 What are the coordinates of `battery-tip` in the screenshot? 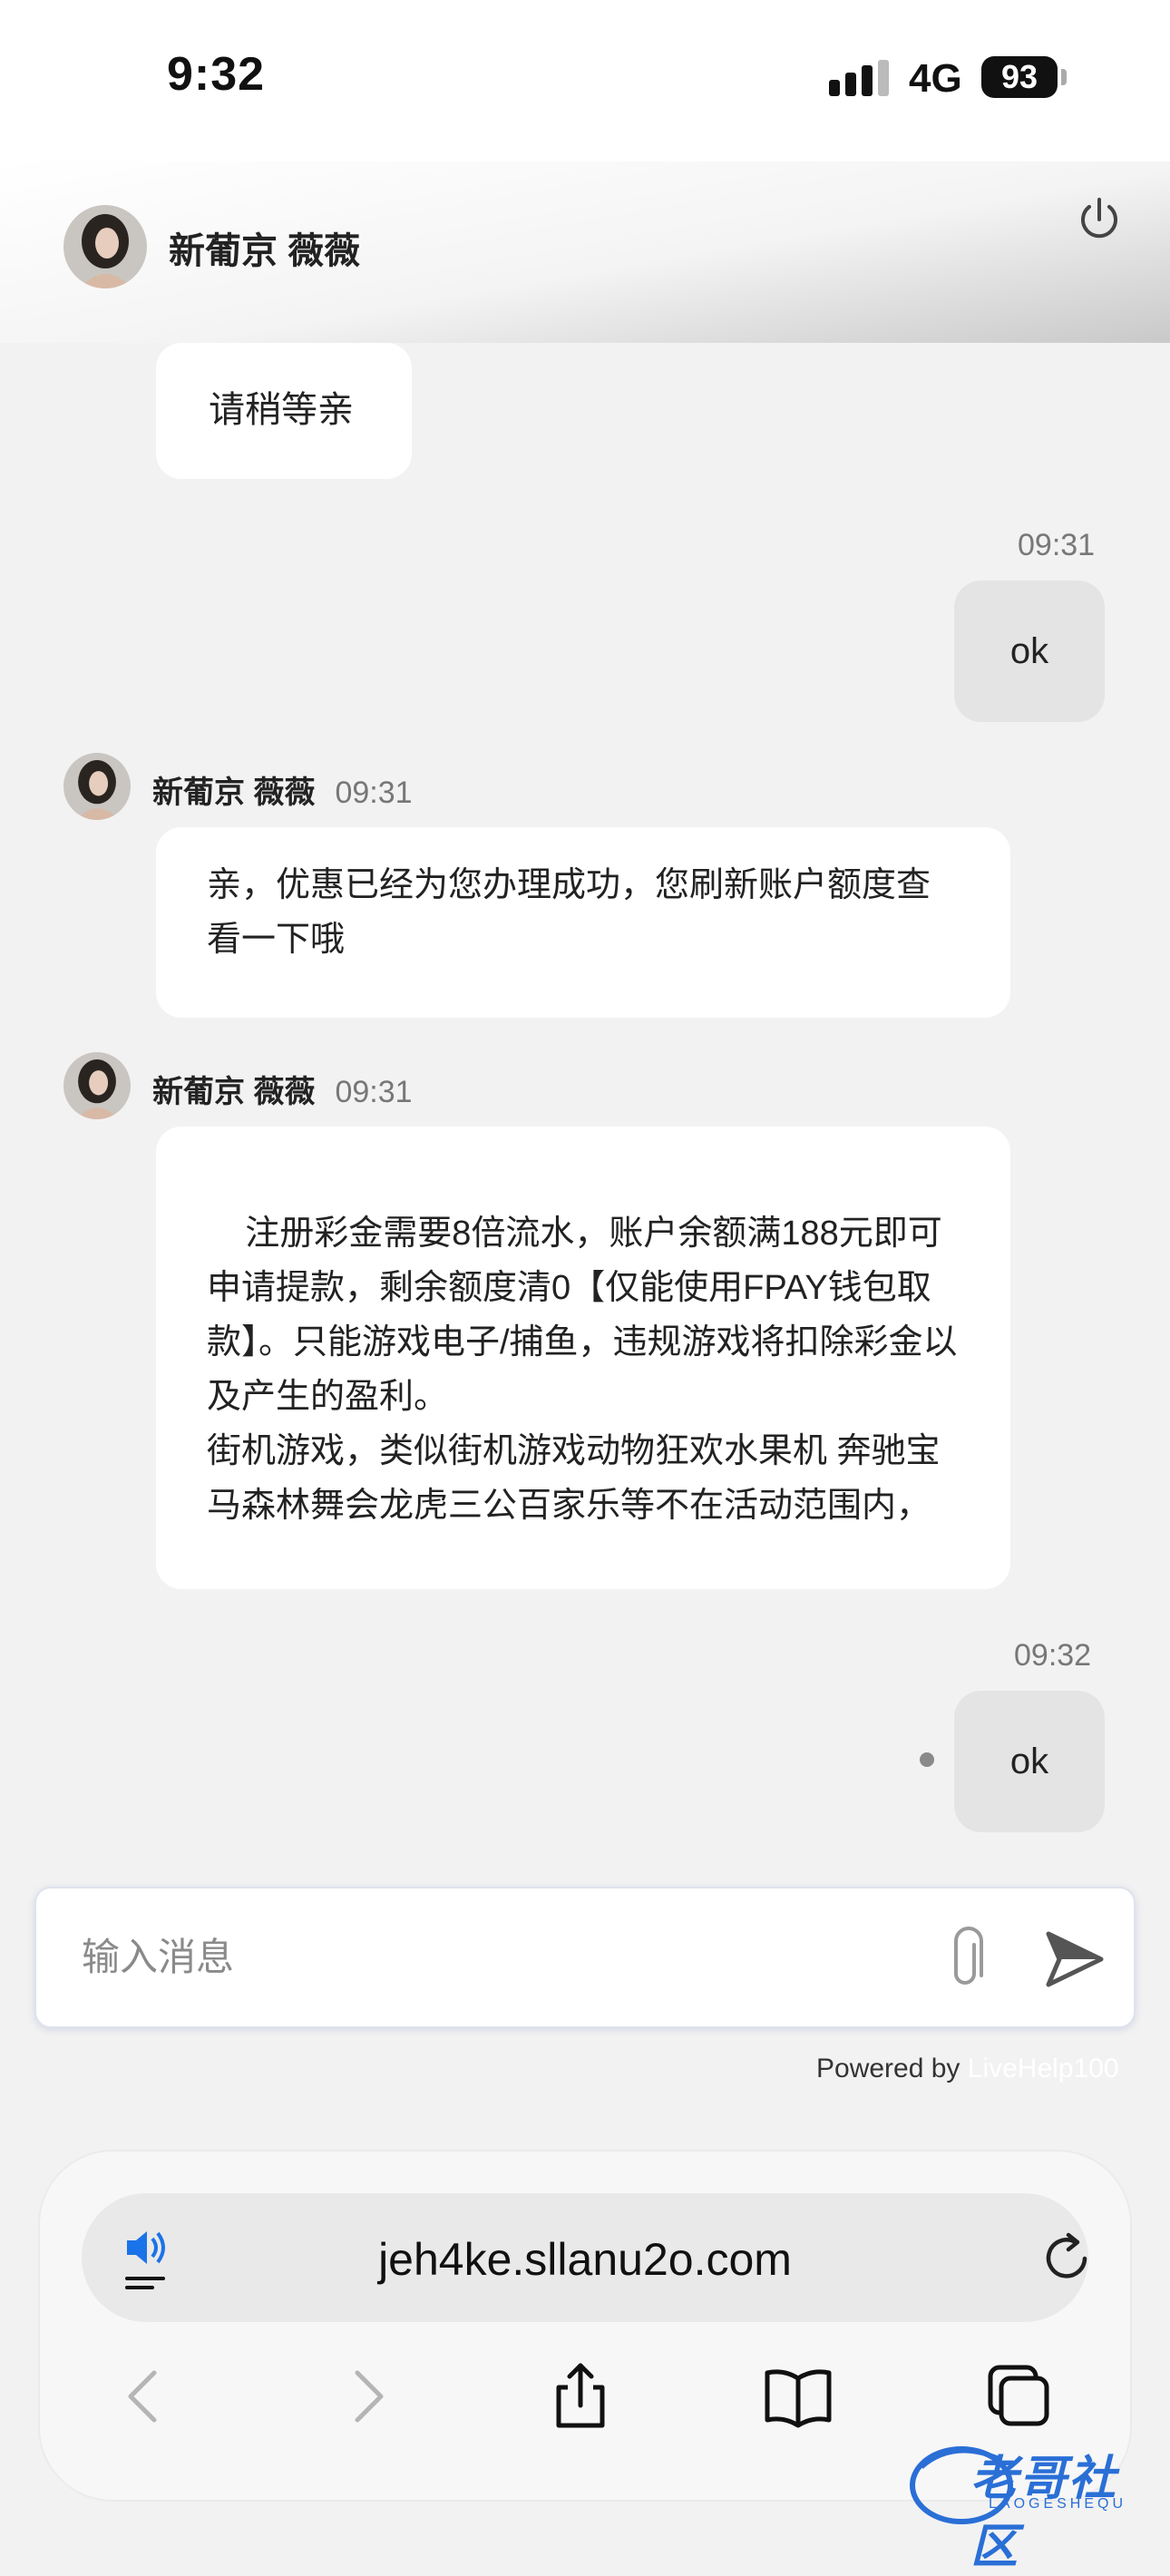 It's located at (1064, 77).